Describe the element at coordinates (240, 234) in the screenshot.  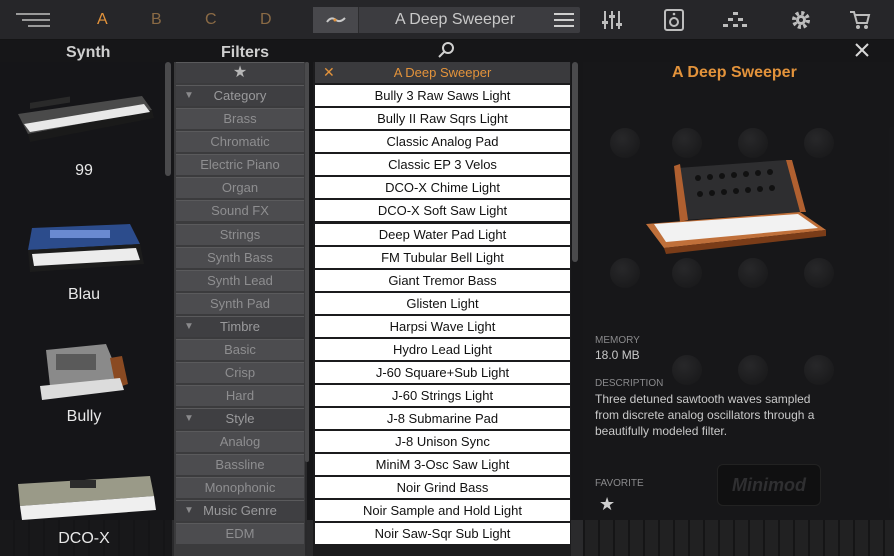
I see `filter-item-strings: Strings` at that location.